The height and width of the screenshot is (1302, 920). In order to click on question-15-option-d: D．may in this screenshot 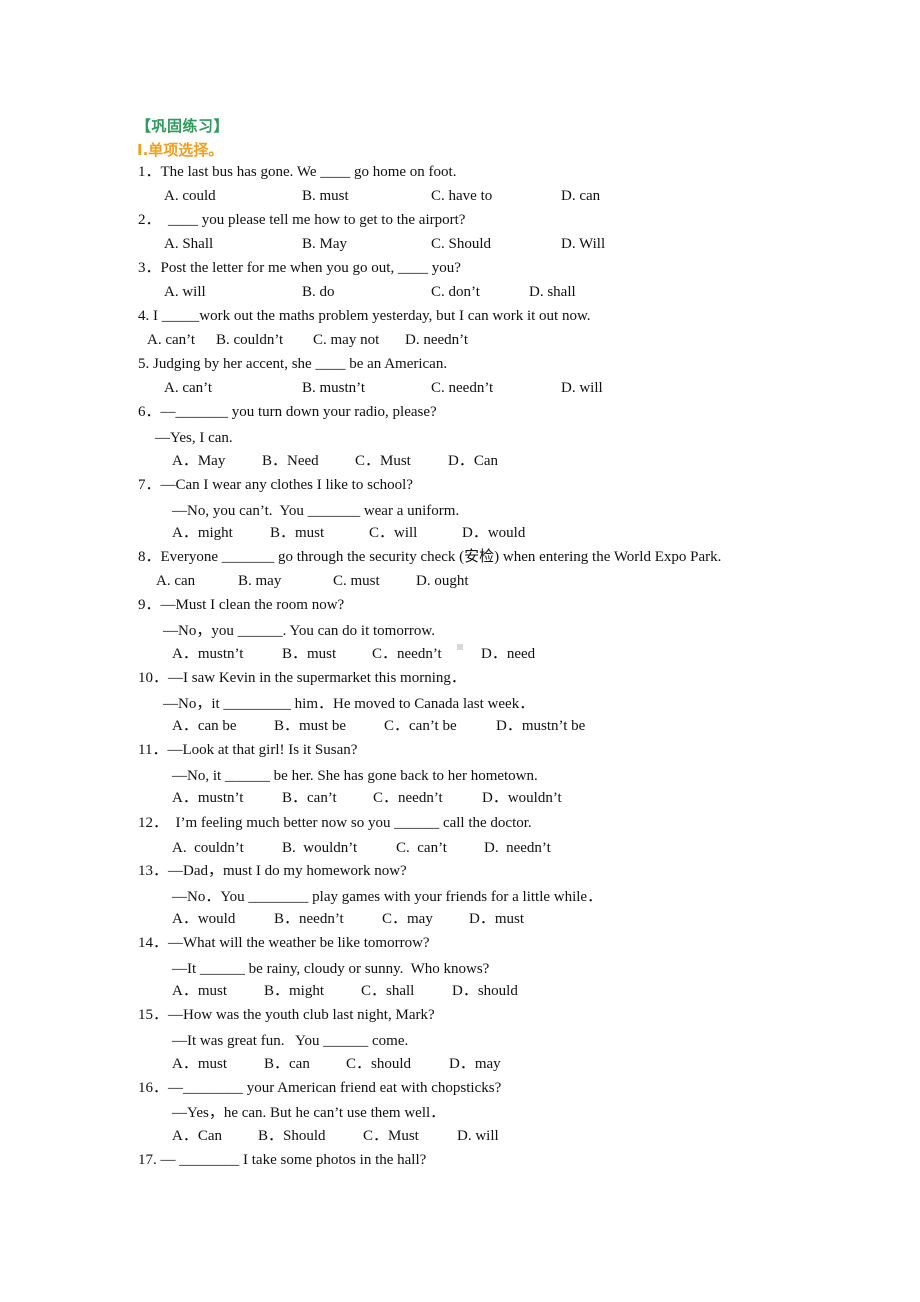, I will do `click(475, 1064)`.